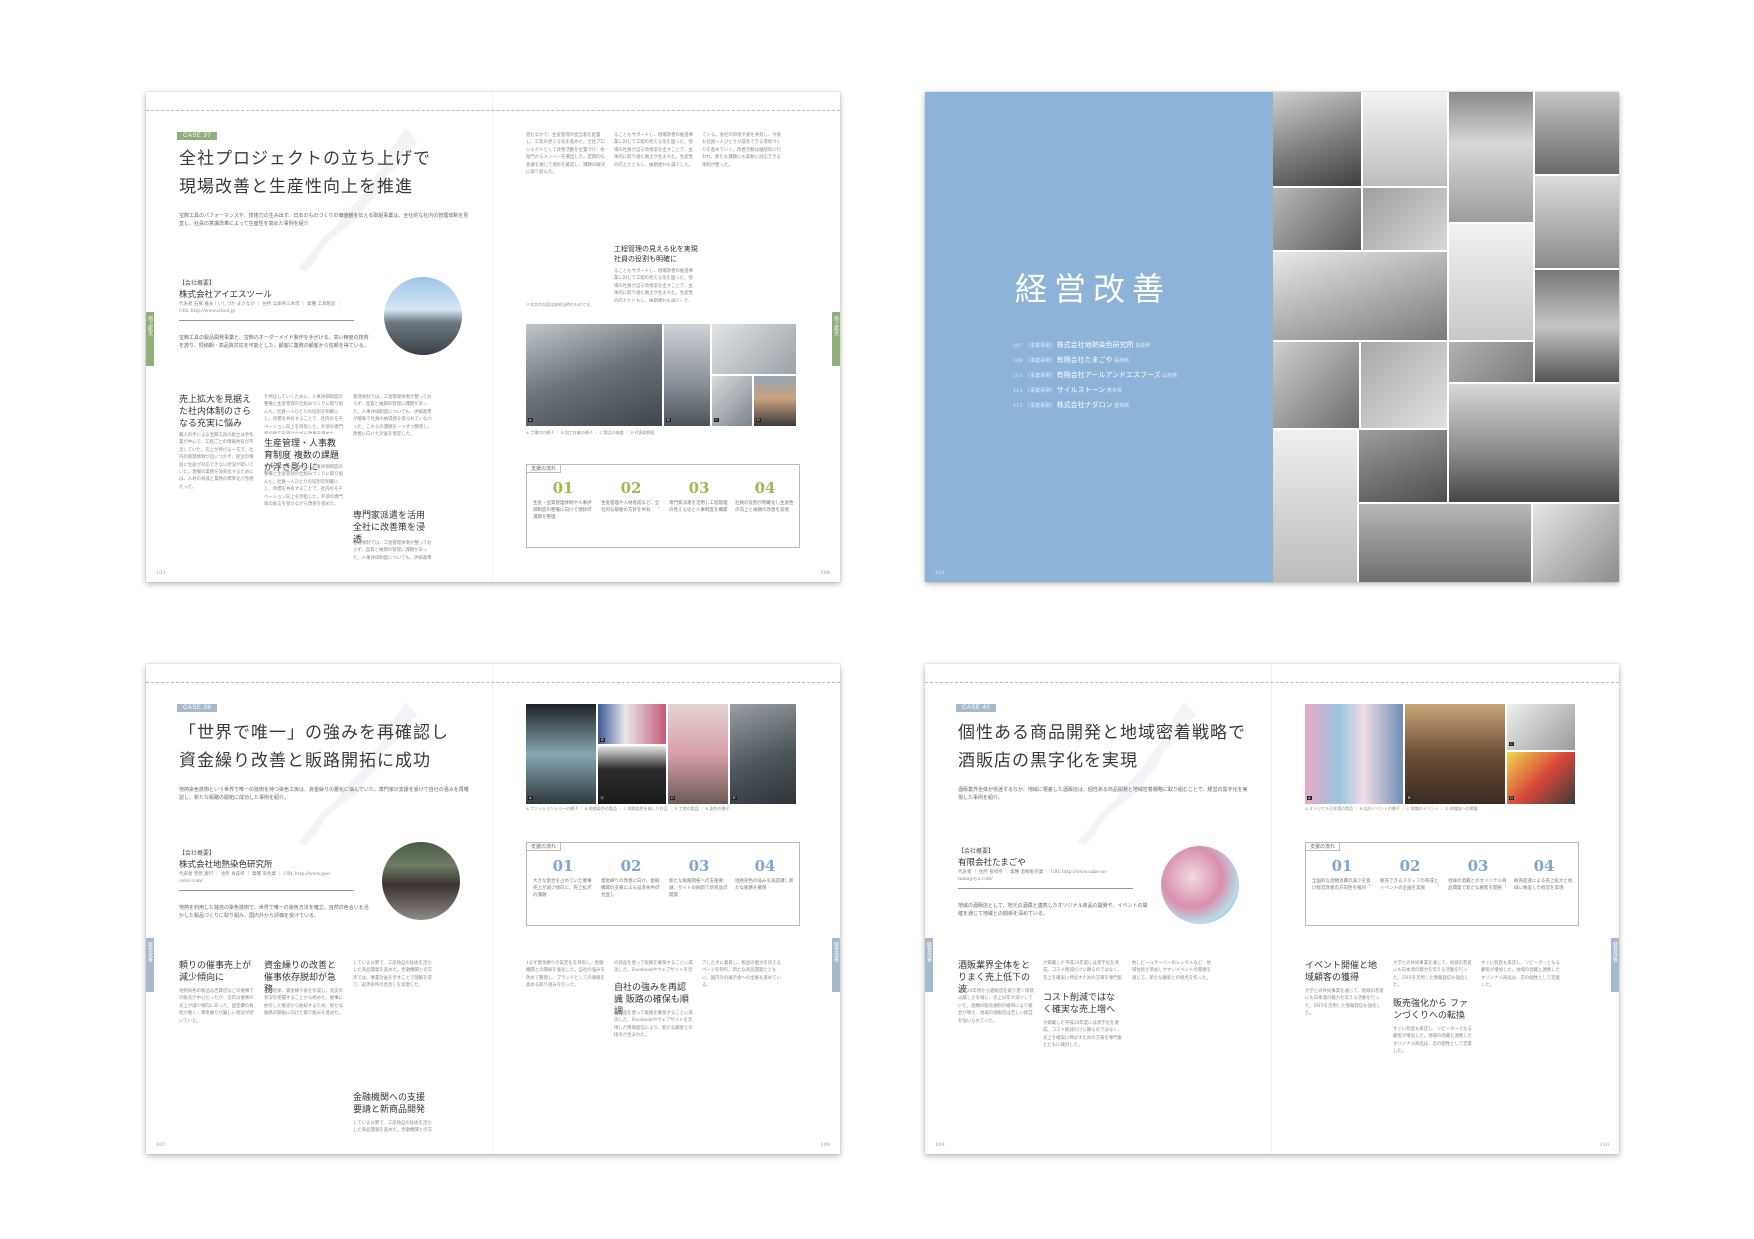 The height and width of the screenshot is (1239, 1754). What do you see at coordinates (716, 420) in the screenshot?
I see `photo-tag-c: C` at bounding box center [716, 420].